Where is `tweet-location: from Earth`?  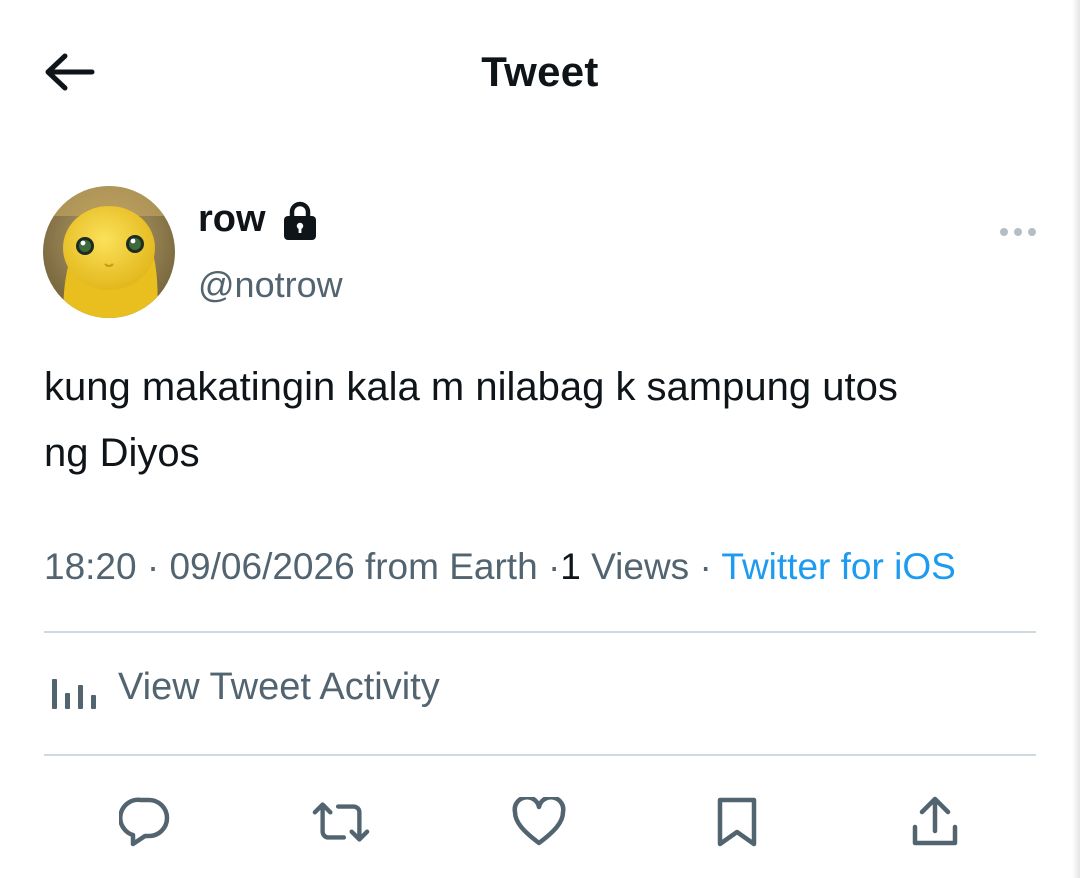
tweet-location: from Earth is located at coordinates (451, 566).